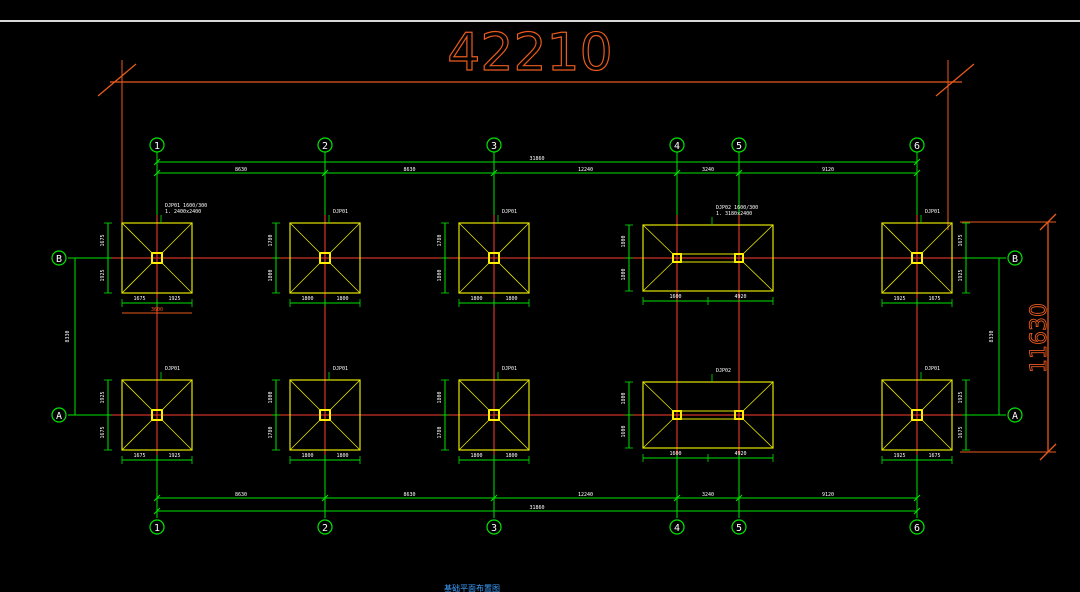 This screenshot has height=592, width=1080. I want to click on top-span-dimensions: 8630 8630 12240 3240 9120, so click(537, 172).